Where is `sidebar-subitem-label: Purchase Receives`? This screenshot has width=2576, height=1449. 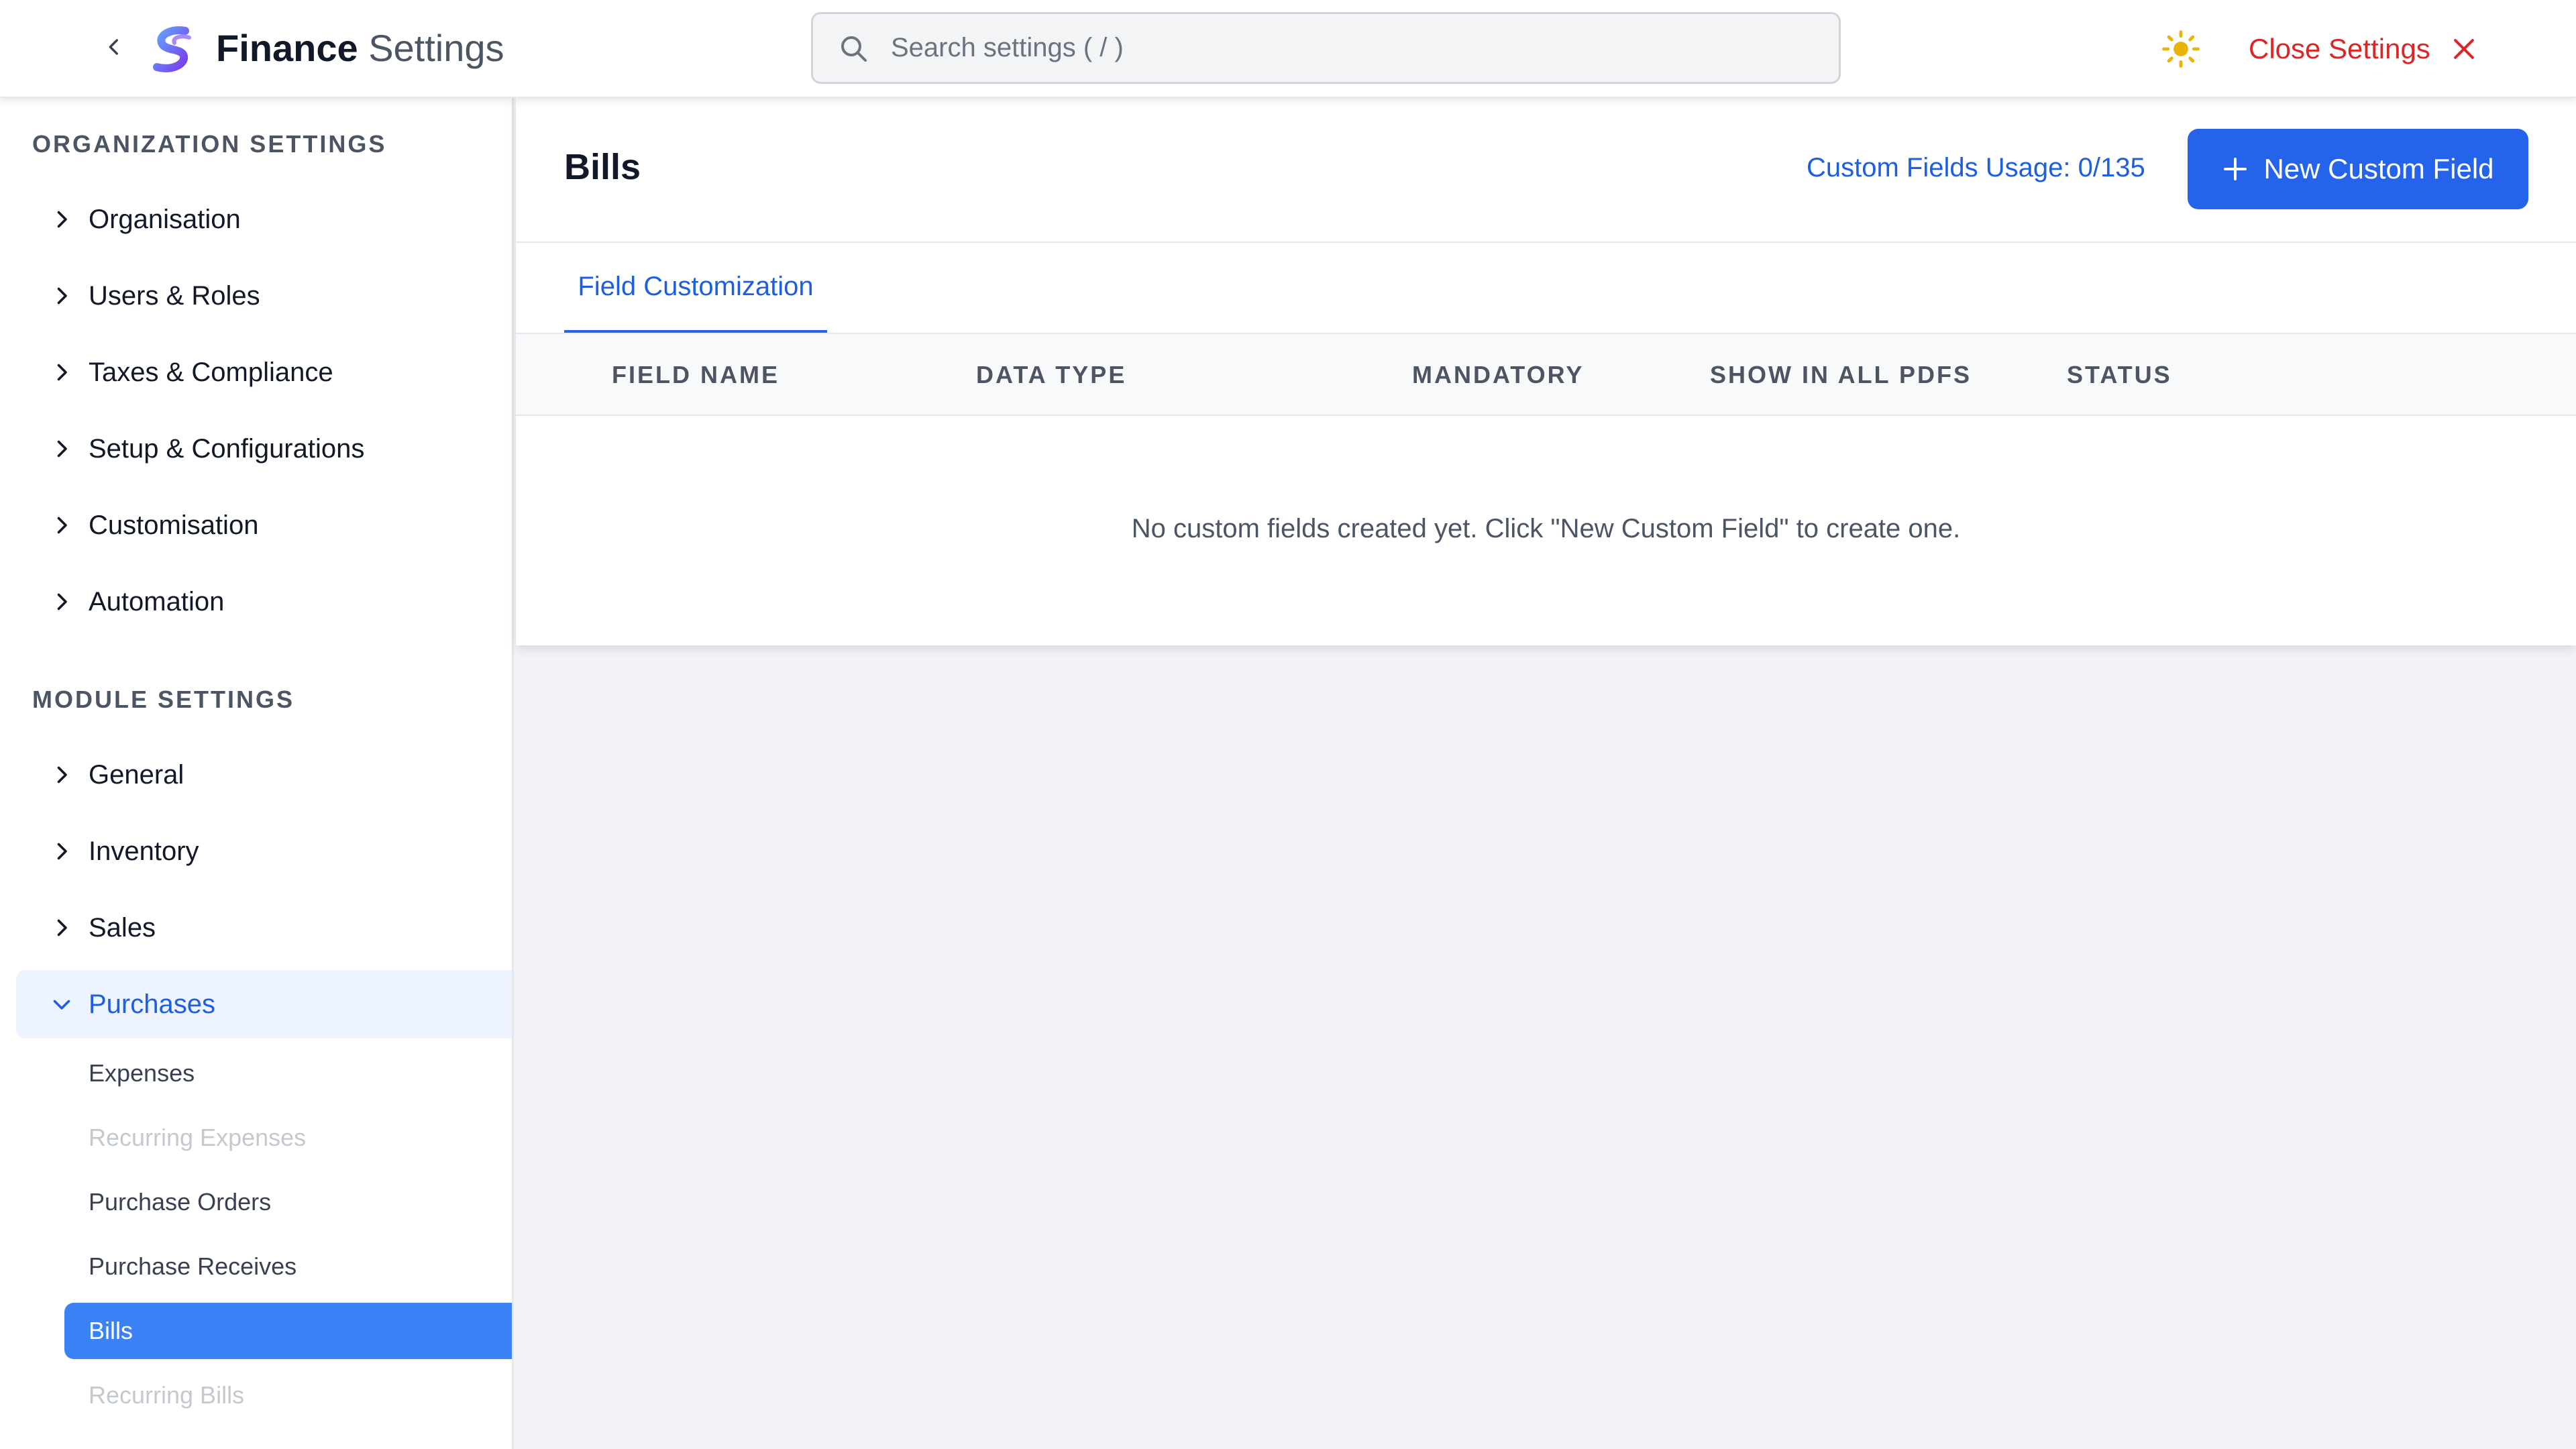 sidebar-subitem-label: Purchase Receives is located at coordinates (193, 1266).